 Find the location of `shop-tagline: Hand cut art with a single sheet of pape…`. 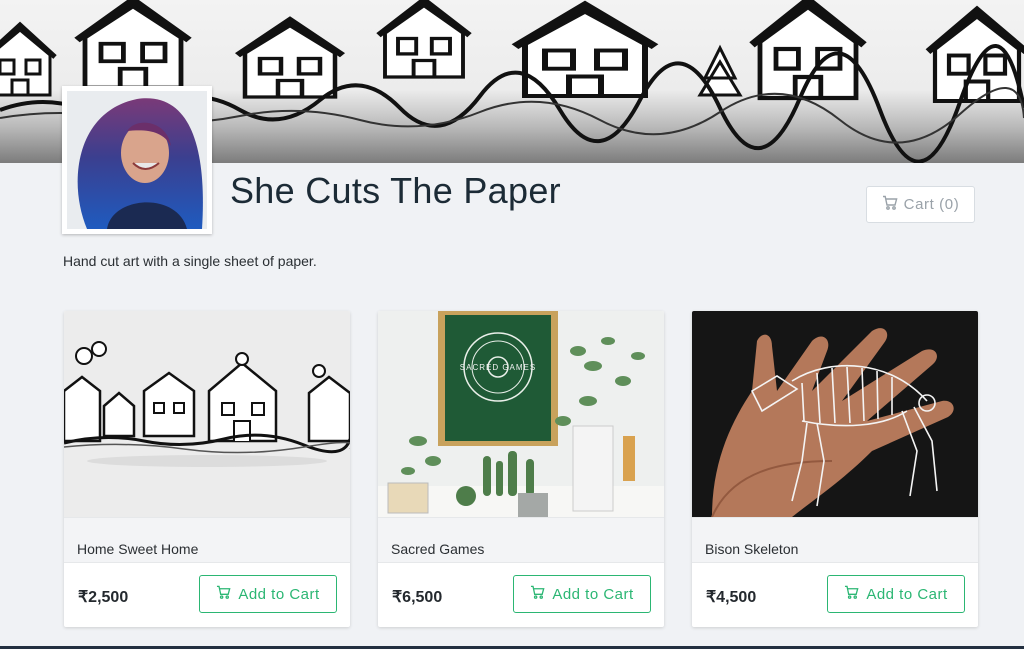

shop-tagline: Hand cut art with a single sheet of pape… is located at coordinates (190, 261).